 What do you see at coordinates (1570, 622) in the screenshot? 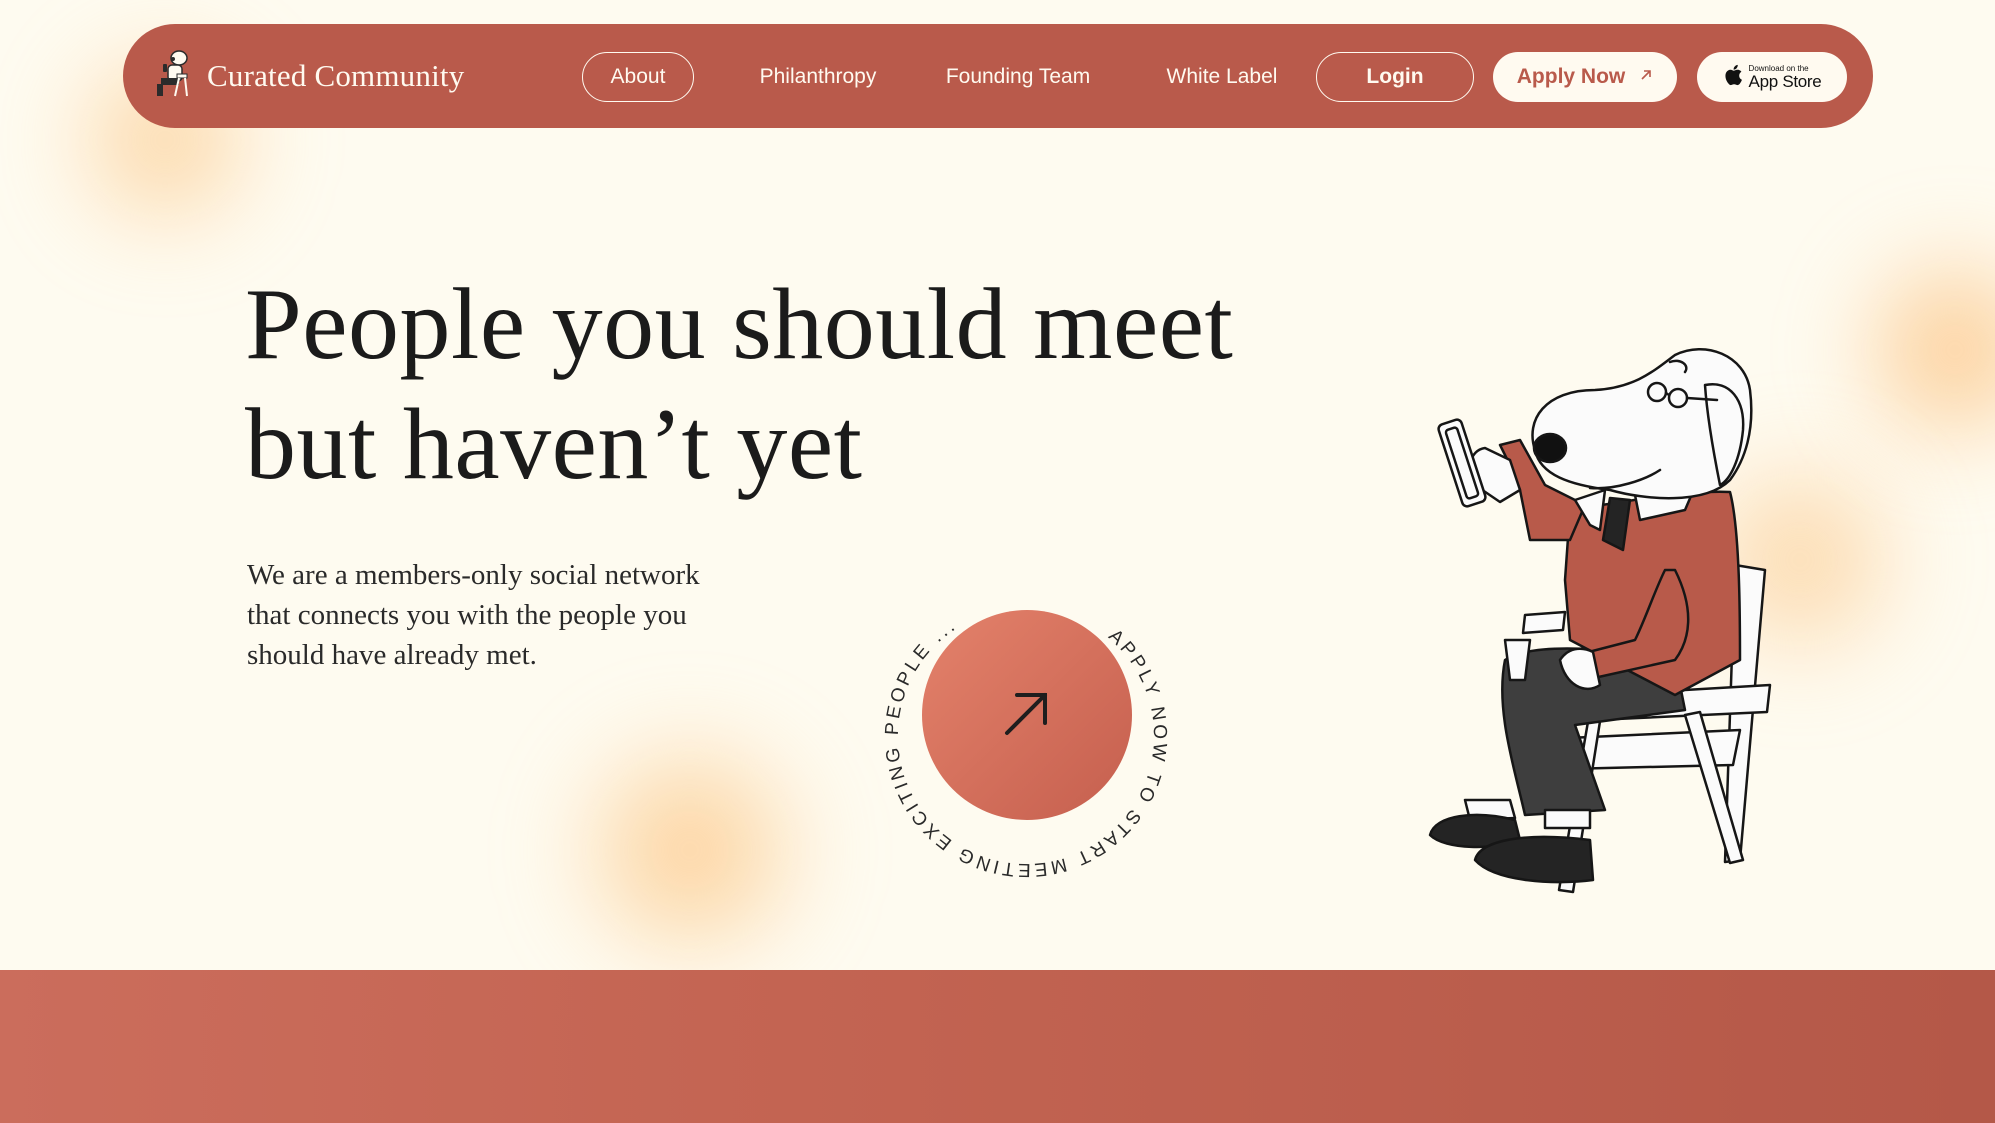
I see `dog-illustration` at bounding box center [1570, 622].